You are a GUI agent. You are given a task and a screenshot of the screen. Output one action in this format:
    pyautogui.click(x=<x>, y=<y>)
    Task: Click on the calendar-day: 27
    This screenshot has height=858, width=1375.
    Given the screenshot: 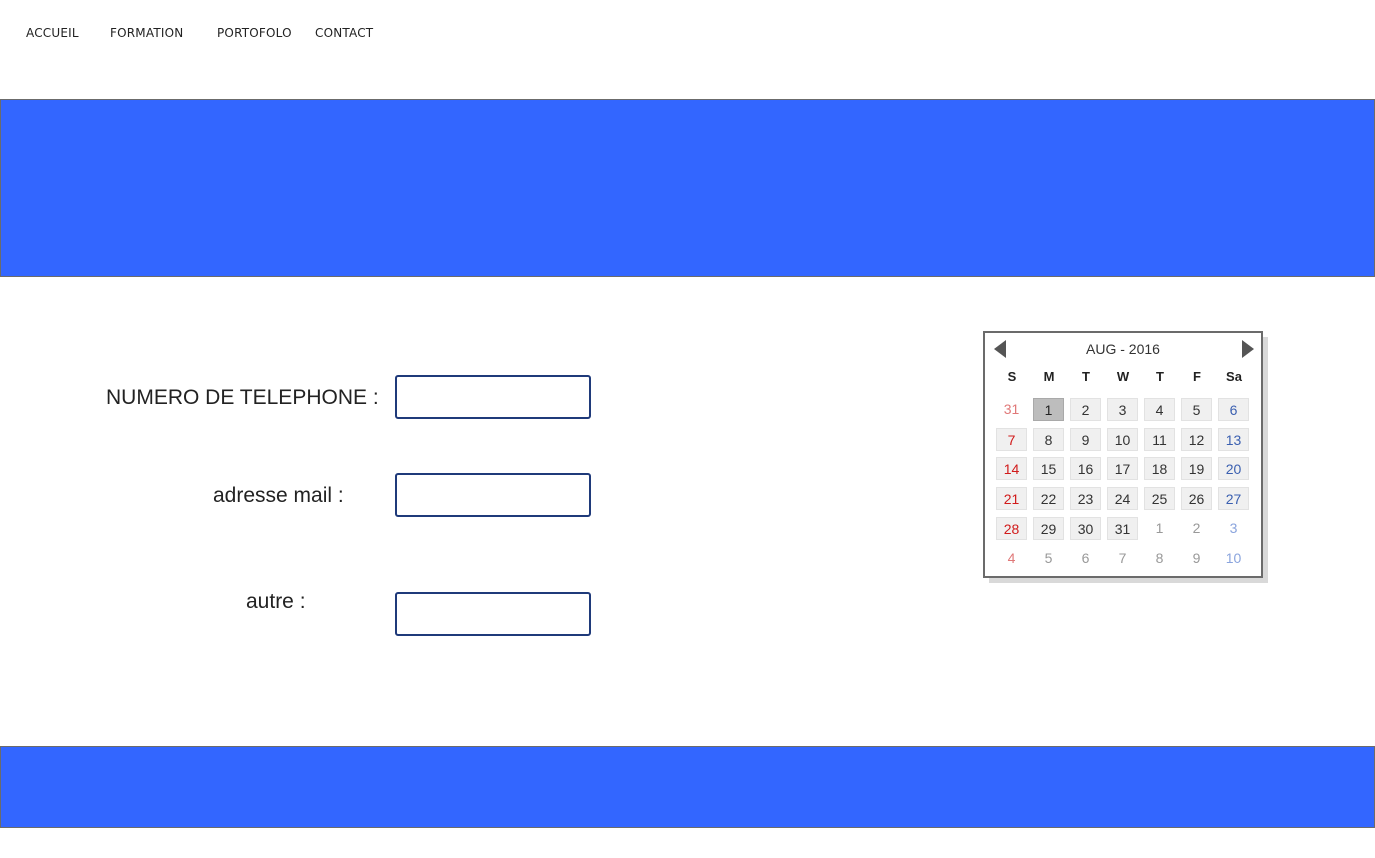 What is the action you would take?
    pyautogui.click(x=1233, y=499)
    